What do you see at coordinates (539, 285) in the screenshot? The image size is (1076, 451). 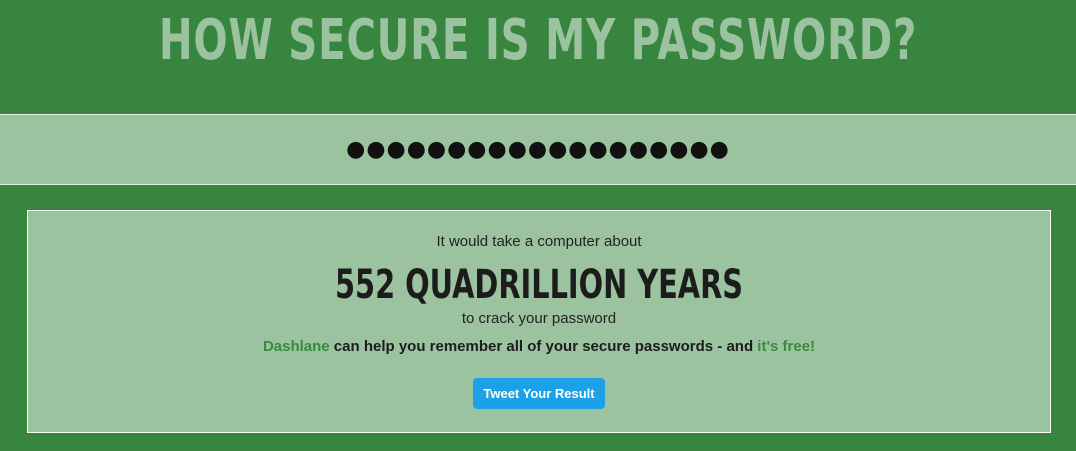 I see `crack-time-value: 552 QUADRILLION YEARS` at bounding box center [539, 285].